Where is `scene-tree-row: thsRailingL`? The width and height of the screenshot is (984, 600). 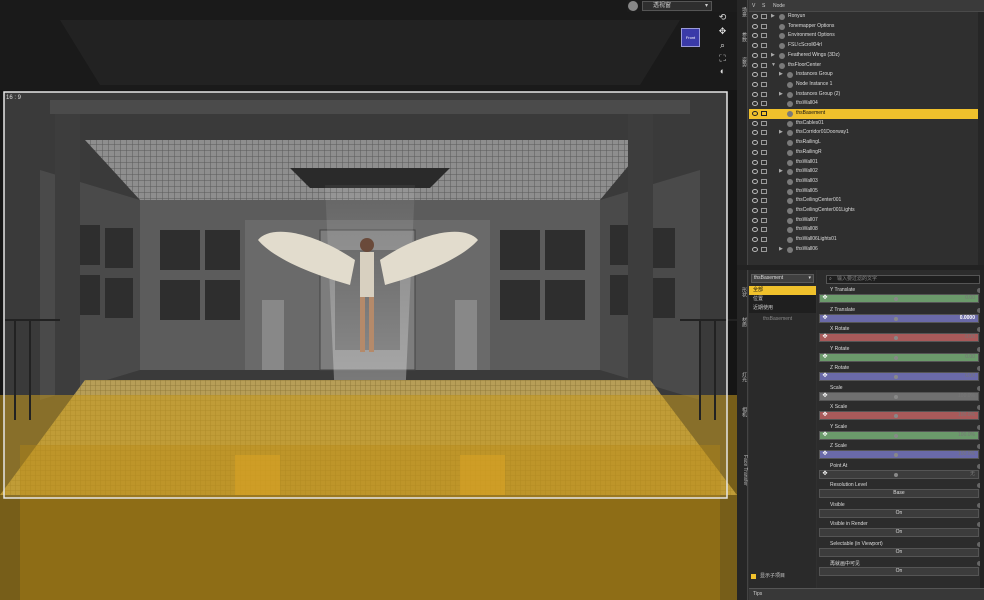 scene-tree-row: thsRailingL is located at coordinates (866, 143).